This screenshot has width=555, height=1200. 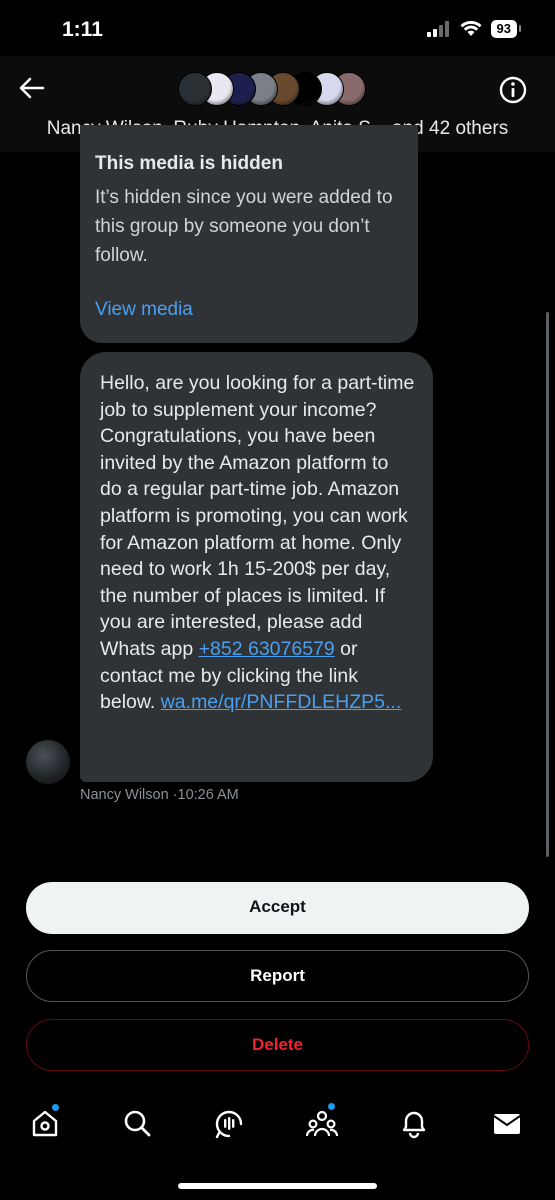 I want to click on group-avatar, so click(x=195, y=89).